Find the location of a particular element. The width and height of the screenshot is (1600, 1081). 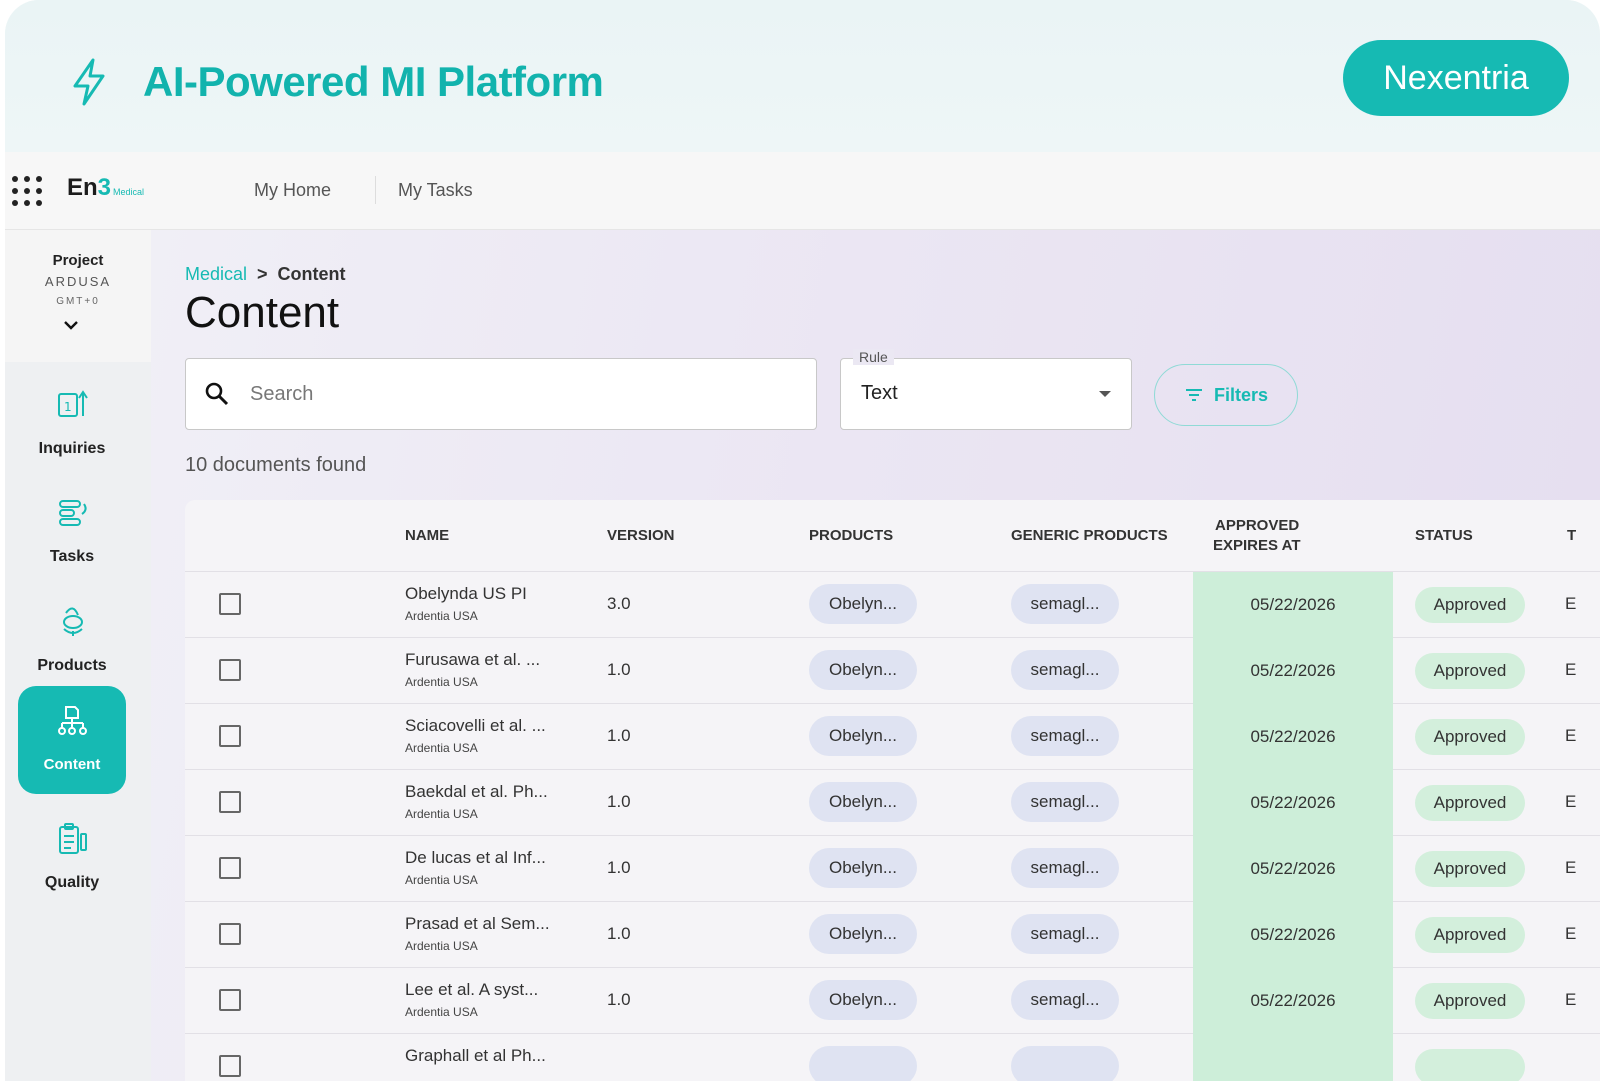

svg-text: 1 is located at coordinates (68, 407).